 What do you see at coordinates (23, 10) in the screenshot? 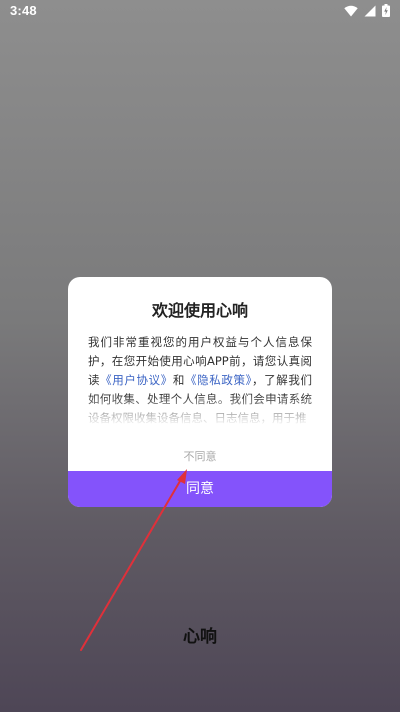
I see `status-time: 3:48` at bounding box center [23, 10].